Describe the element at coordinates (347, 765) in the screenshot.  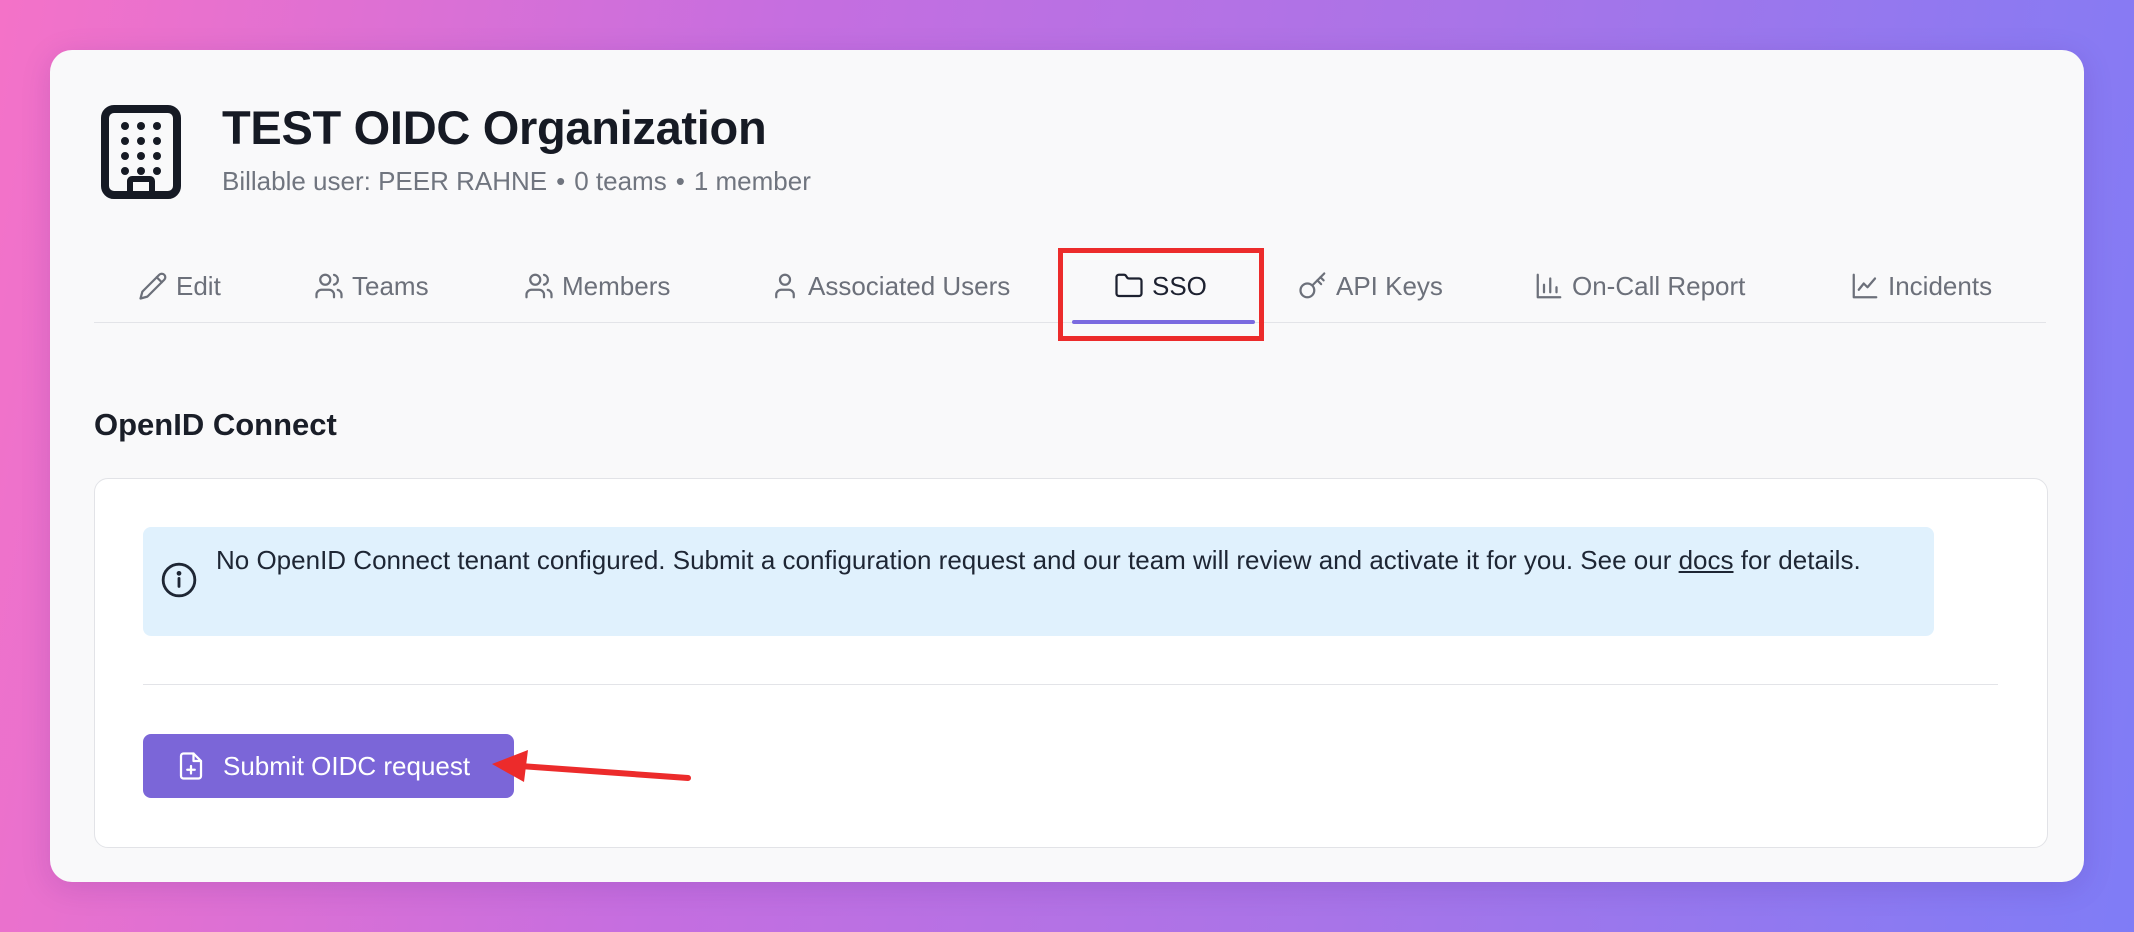
I see `submit-button-label: Submit OIDC request` at that location.